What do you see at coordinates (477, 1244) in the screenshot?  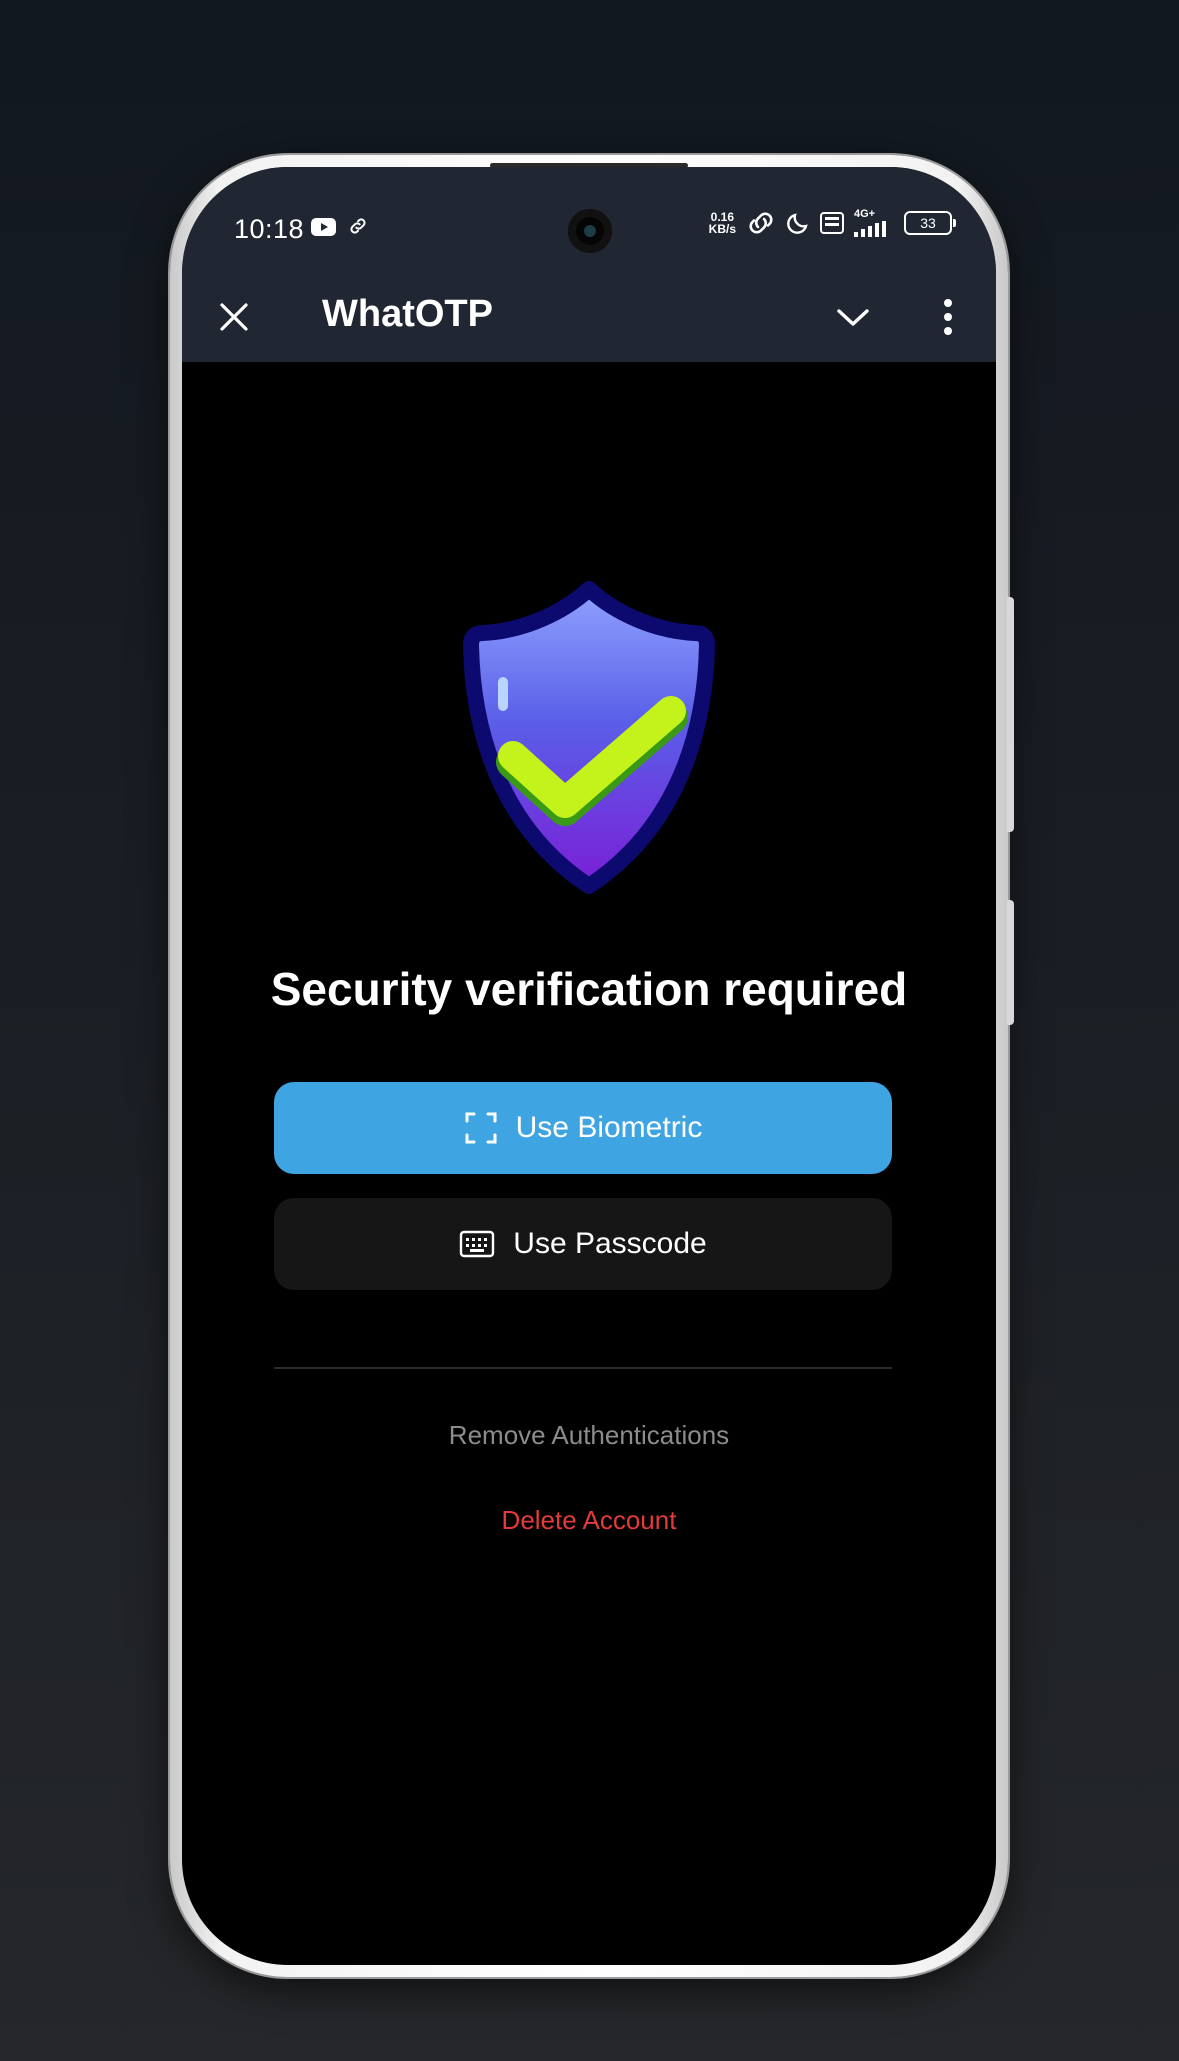 I see `keyboard-icon` at bounding box center [477, 1244].